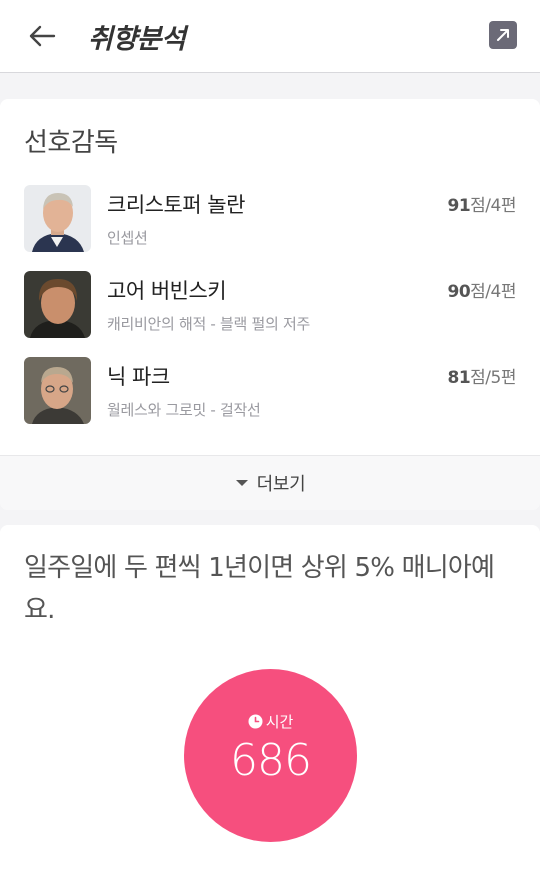  Describe the element at coordinates (279, 722) in the screenshot. I see `time-label: 시간` at that location.